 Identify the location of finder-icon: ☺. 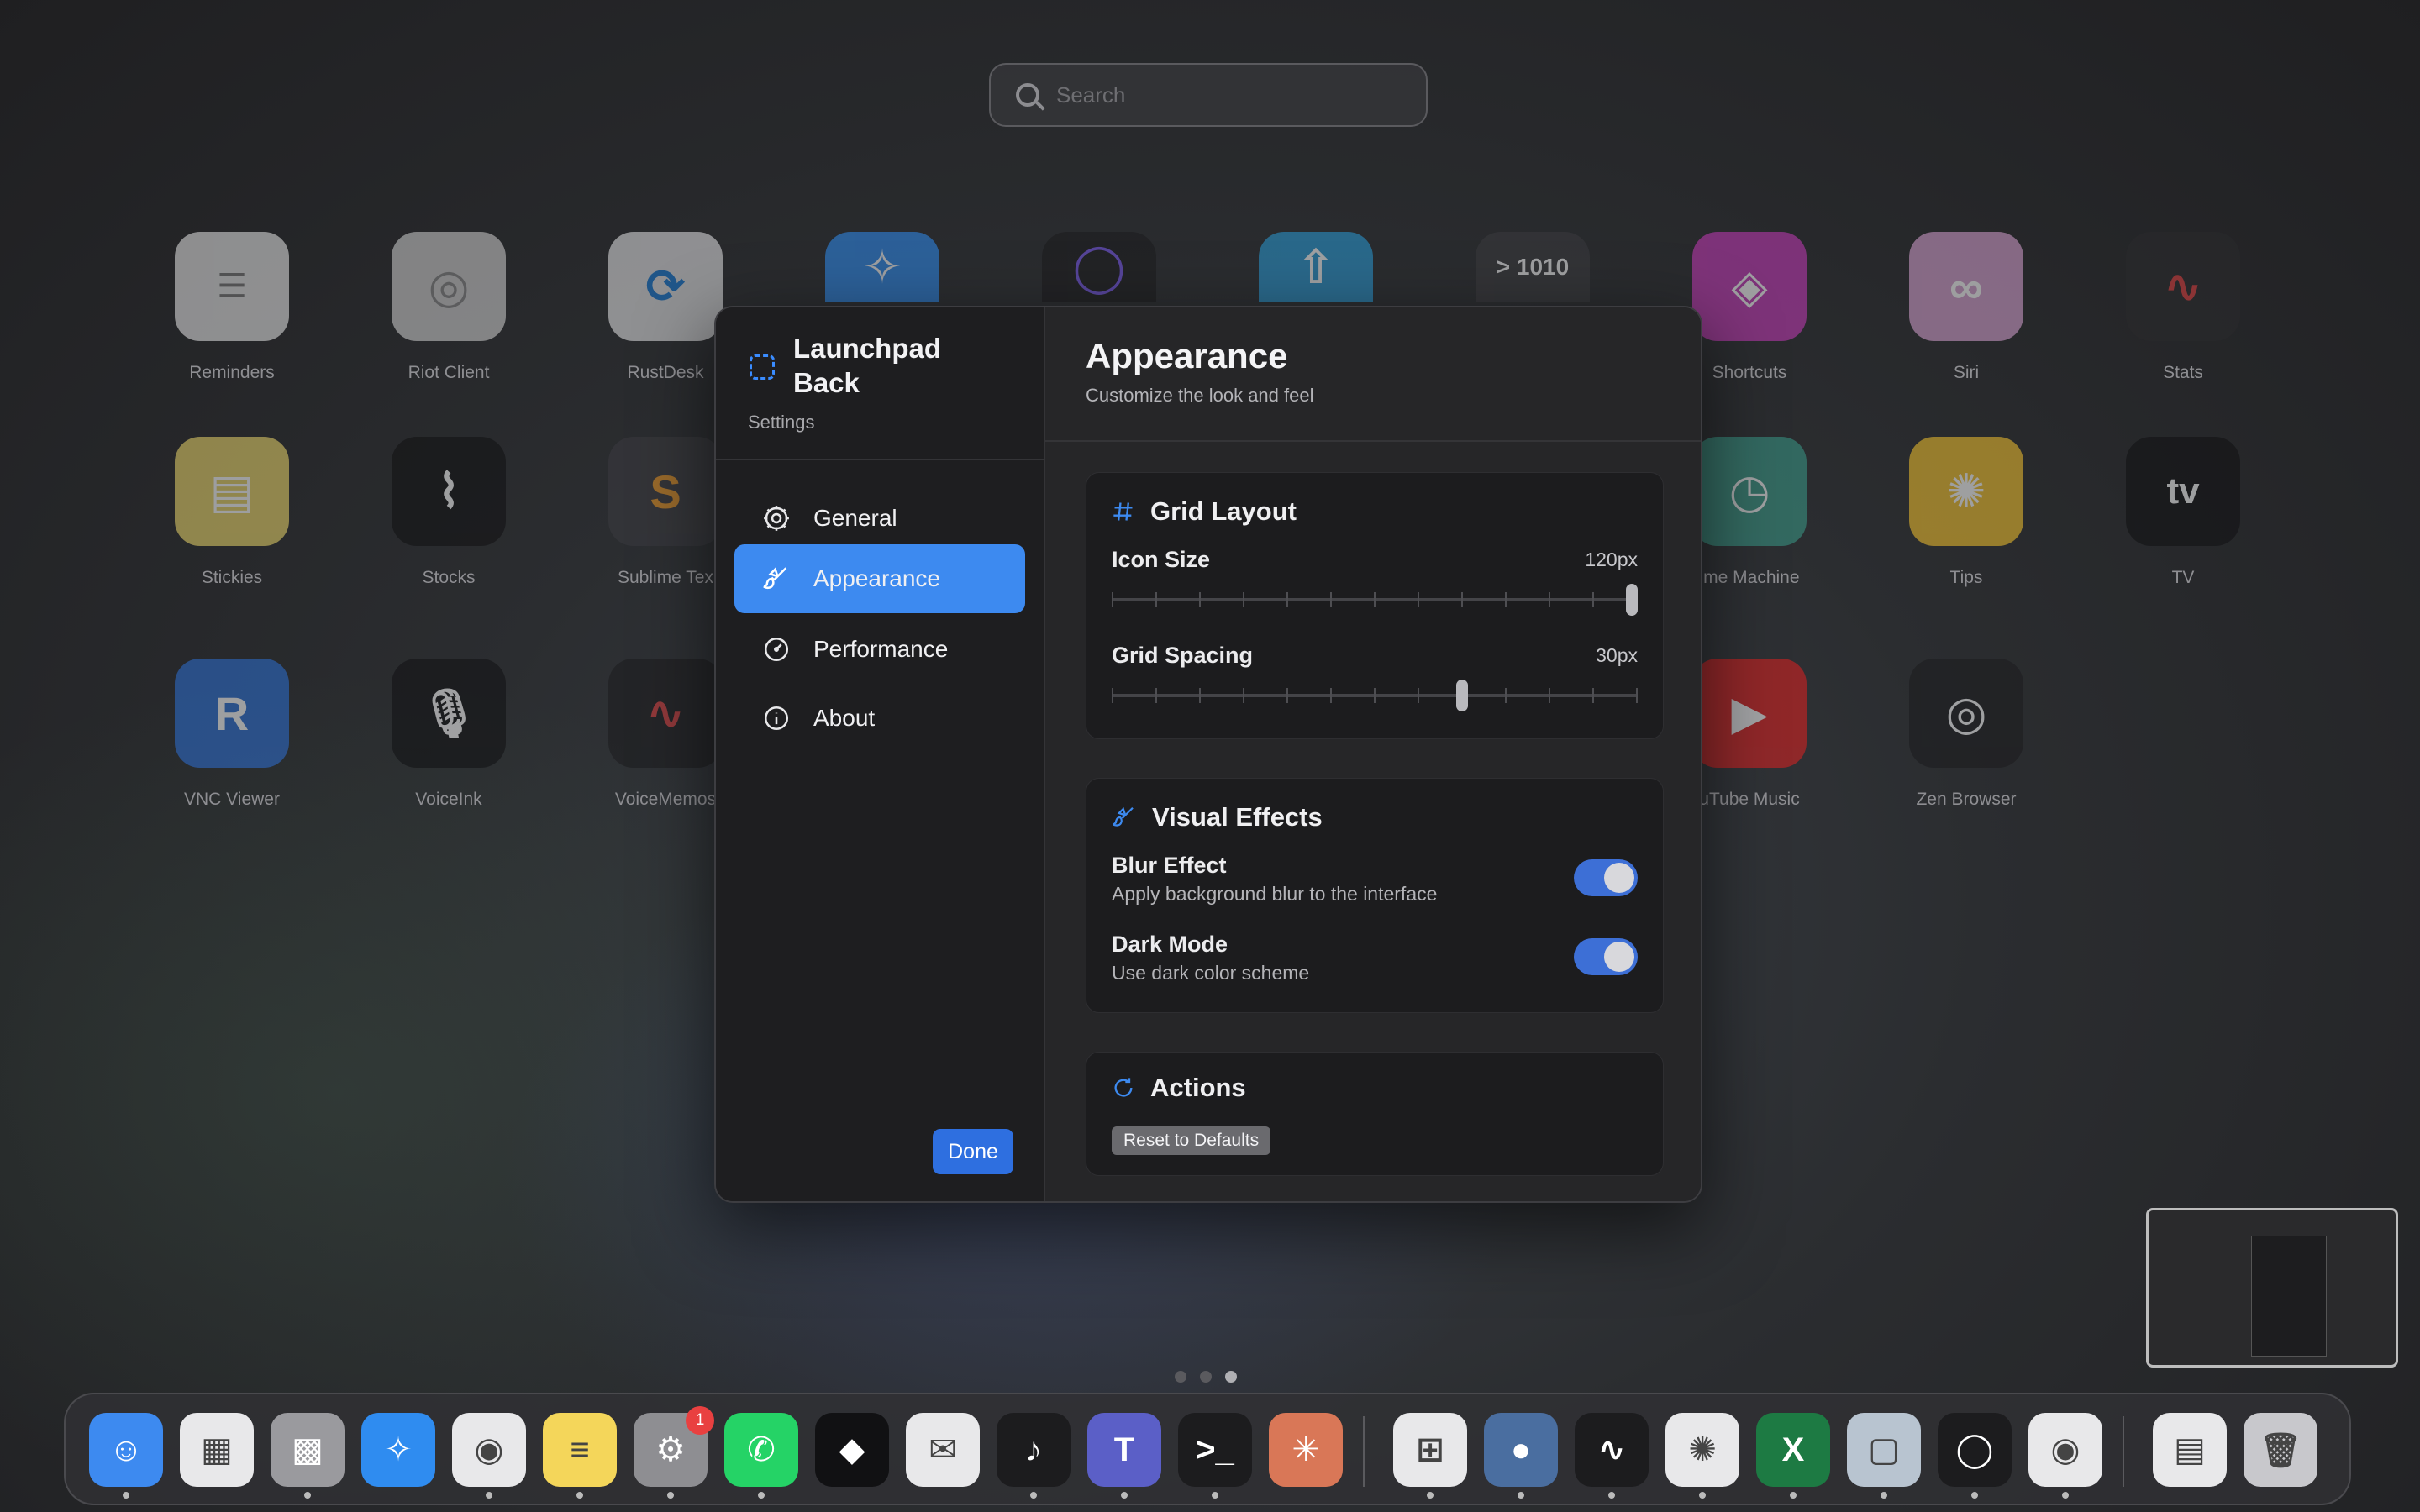
(126, 1450).